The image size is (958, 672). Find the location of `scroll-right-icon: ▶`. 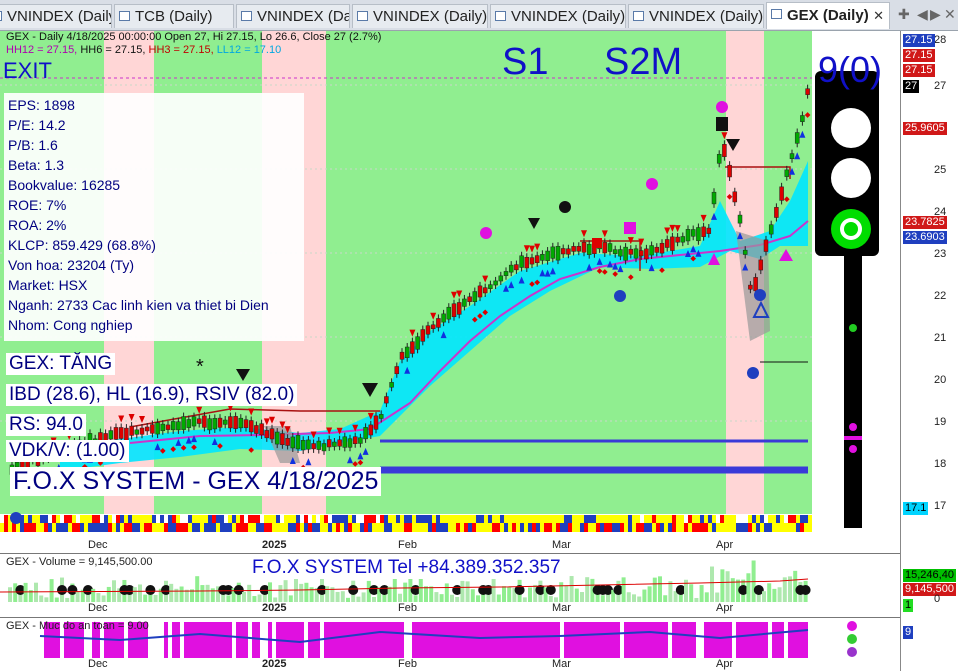

scroll-right-icon: ▶ is located at coordinates (935, 14).